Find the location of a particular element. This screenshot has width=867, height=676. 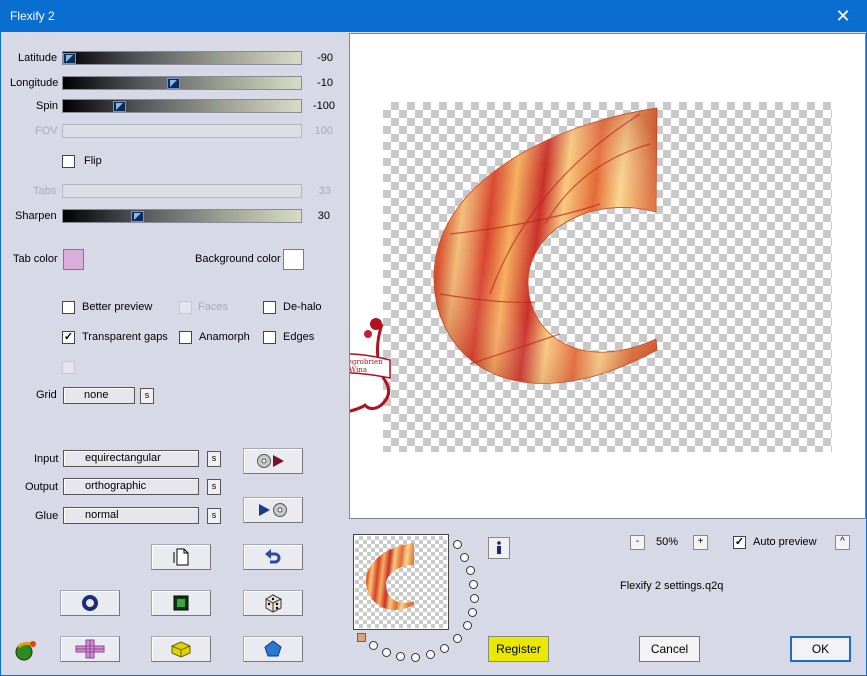

disc-to-play-icon is located at coordinates (273, 461).